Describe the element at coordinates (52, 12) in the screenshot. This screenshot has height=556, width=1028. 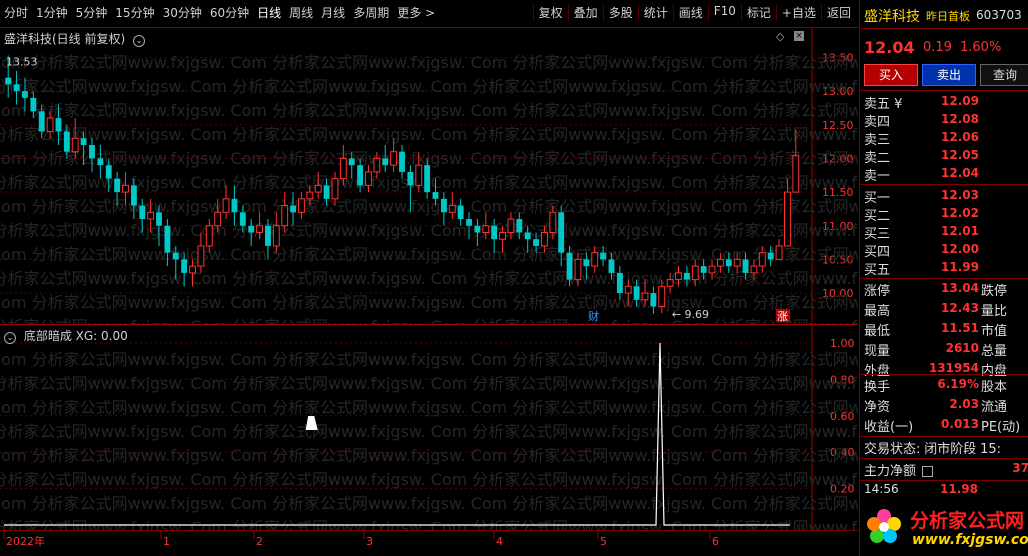
I see `period-tab-1: 1分钟` at that location.